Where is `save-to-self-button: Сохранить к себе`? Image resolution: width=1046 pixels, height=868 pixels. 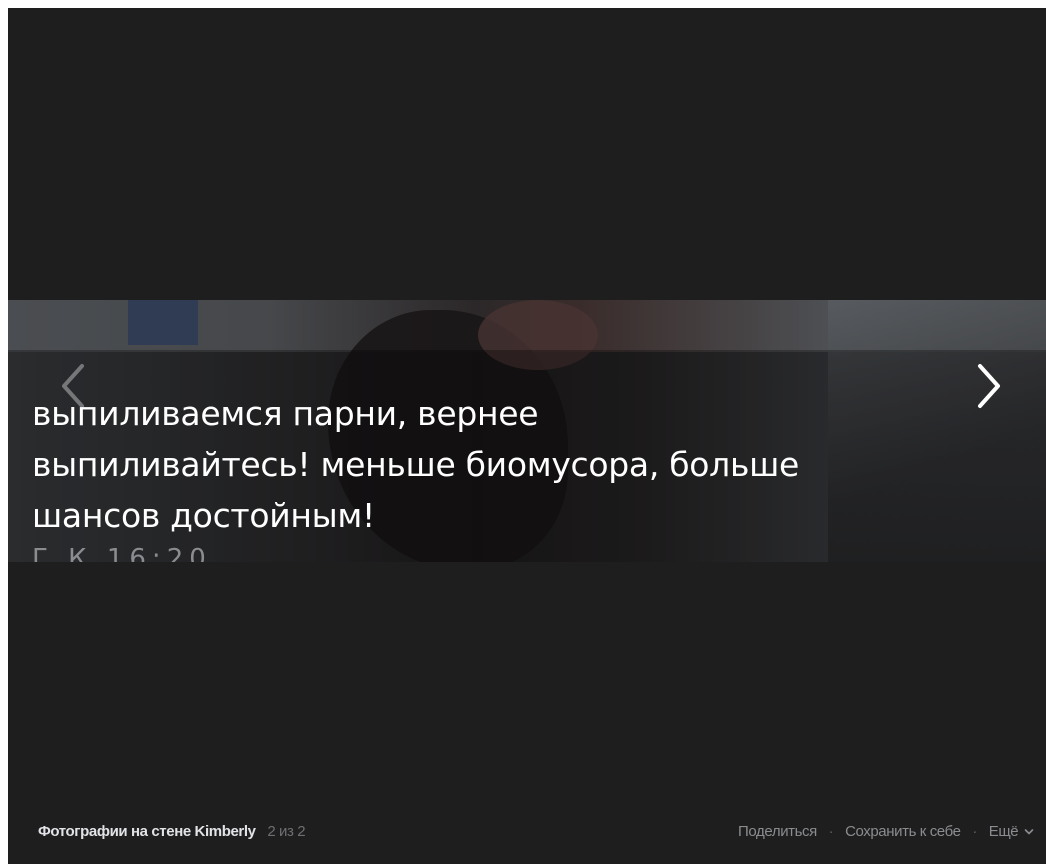 save-to-self-button: Сохранить к себе is located at coordinates (903, 831).